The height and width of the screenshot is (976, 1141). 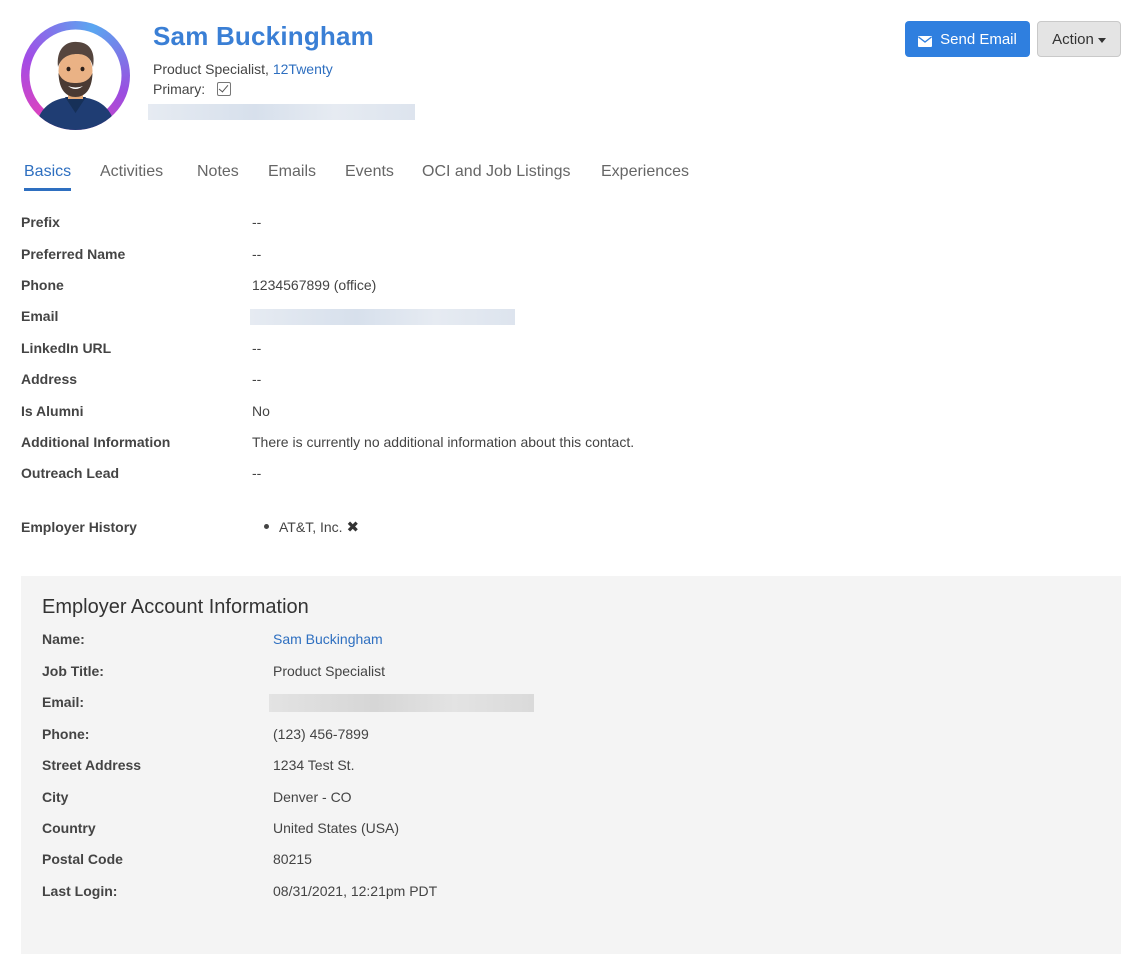 I want to click on account-street-label: Street Address, so click(x=92, y=765).